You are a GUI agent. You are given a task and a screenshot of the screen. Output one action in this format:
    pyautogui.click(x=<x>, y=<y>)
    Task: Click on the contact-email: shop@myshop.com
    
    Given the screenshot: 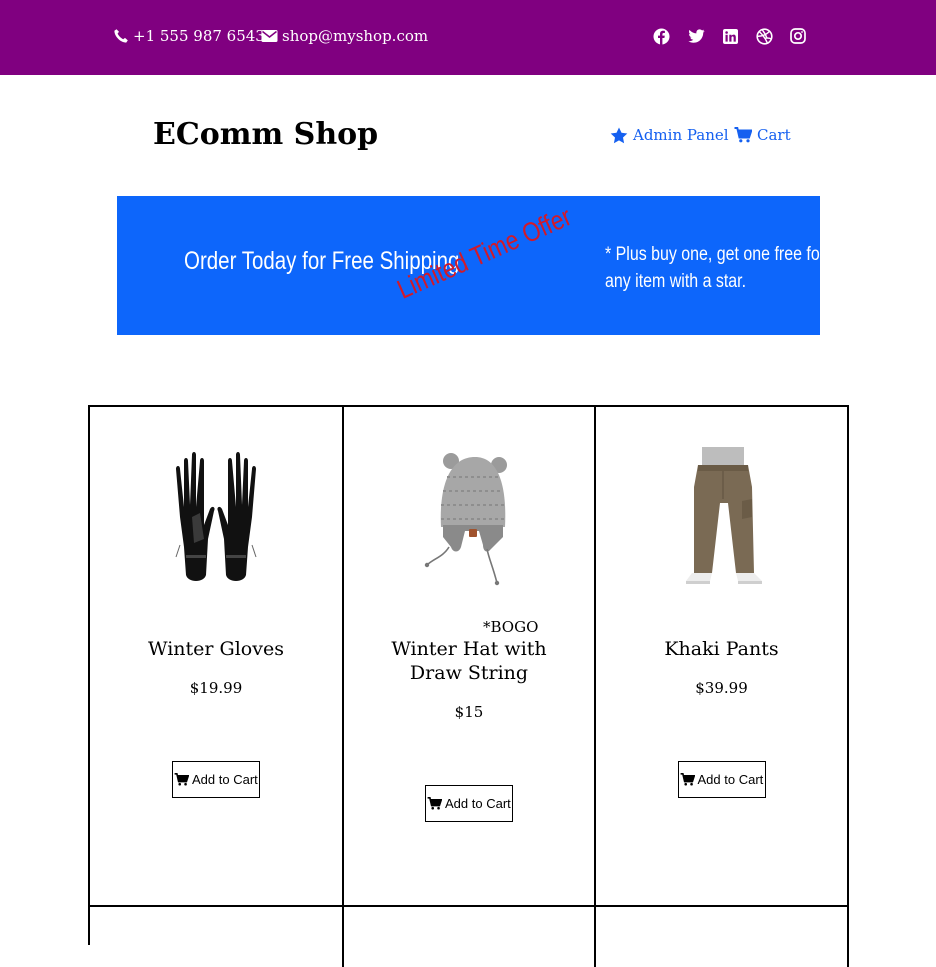 What is the action you would take?
    pyautogui.click(x=344, y=36)
    